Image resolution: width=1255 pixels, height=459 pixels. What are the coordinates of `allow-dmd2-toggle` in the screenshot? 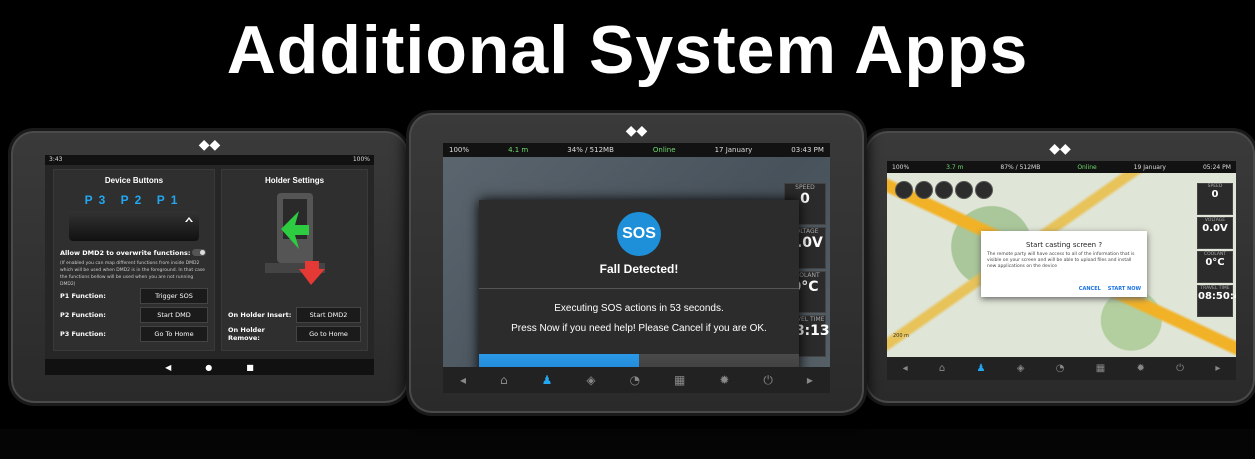 It's located at (199, 252).